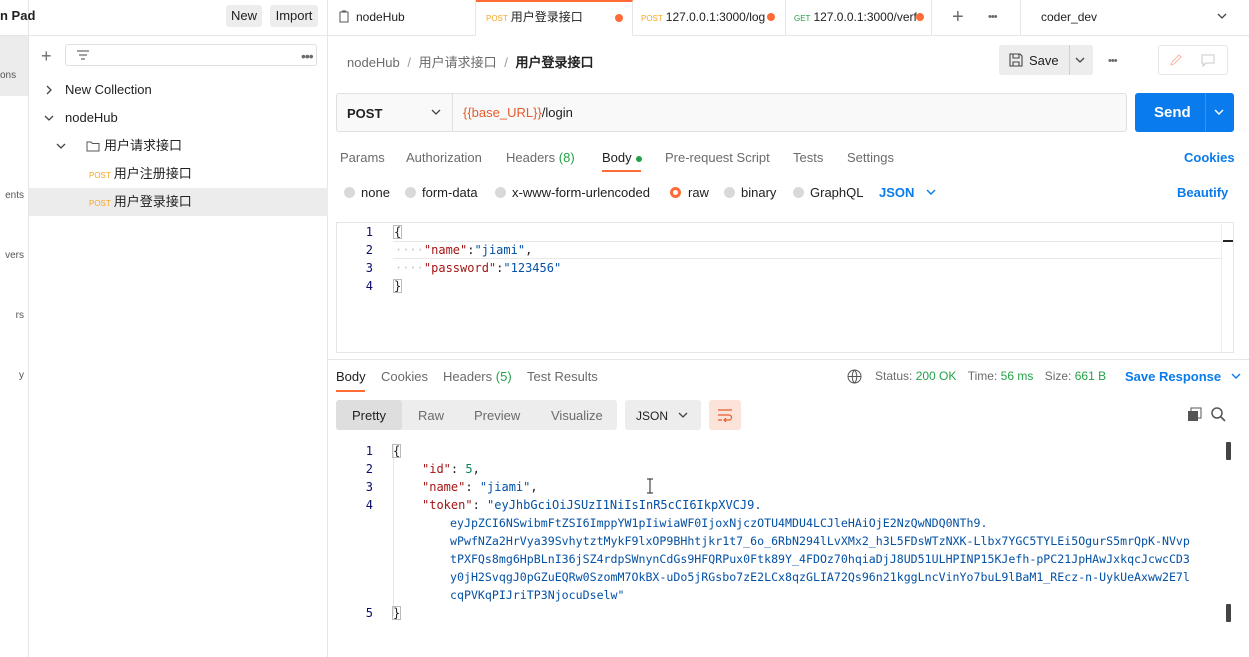  Describe the element at coordinates (46, 56) in the screenshot. I see `add-icon: +` at that location.